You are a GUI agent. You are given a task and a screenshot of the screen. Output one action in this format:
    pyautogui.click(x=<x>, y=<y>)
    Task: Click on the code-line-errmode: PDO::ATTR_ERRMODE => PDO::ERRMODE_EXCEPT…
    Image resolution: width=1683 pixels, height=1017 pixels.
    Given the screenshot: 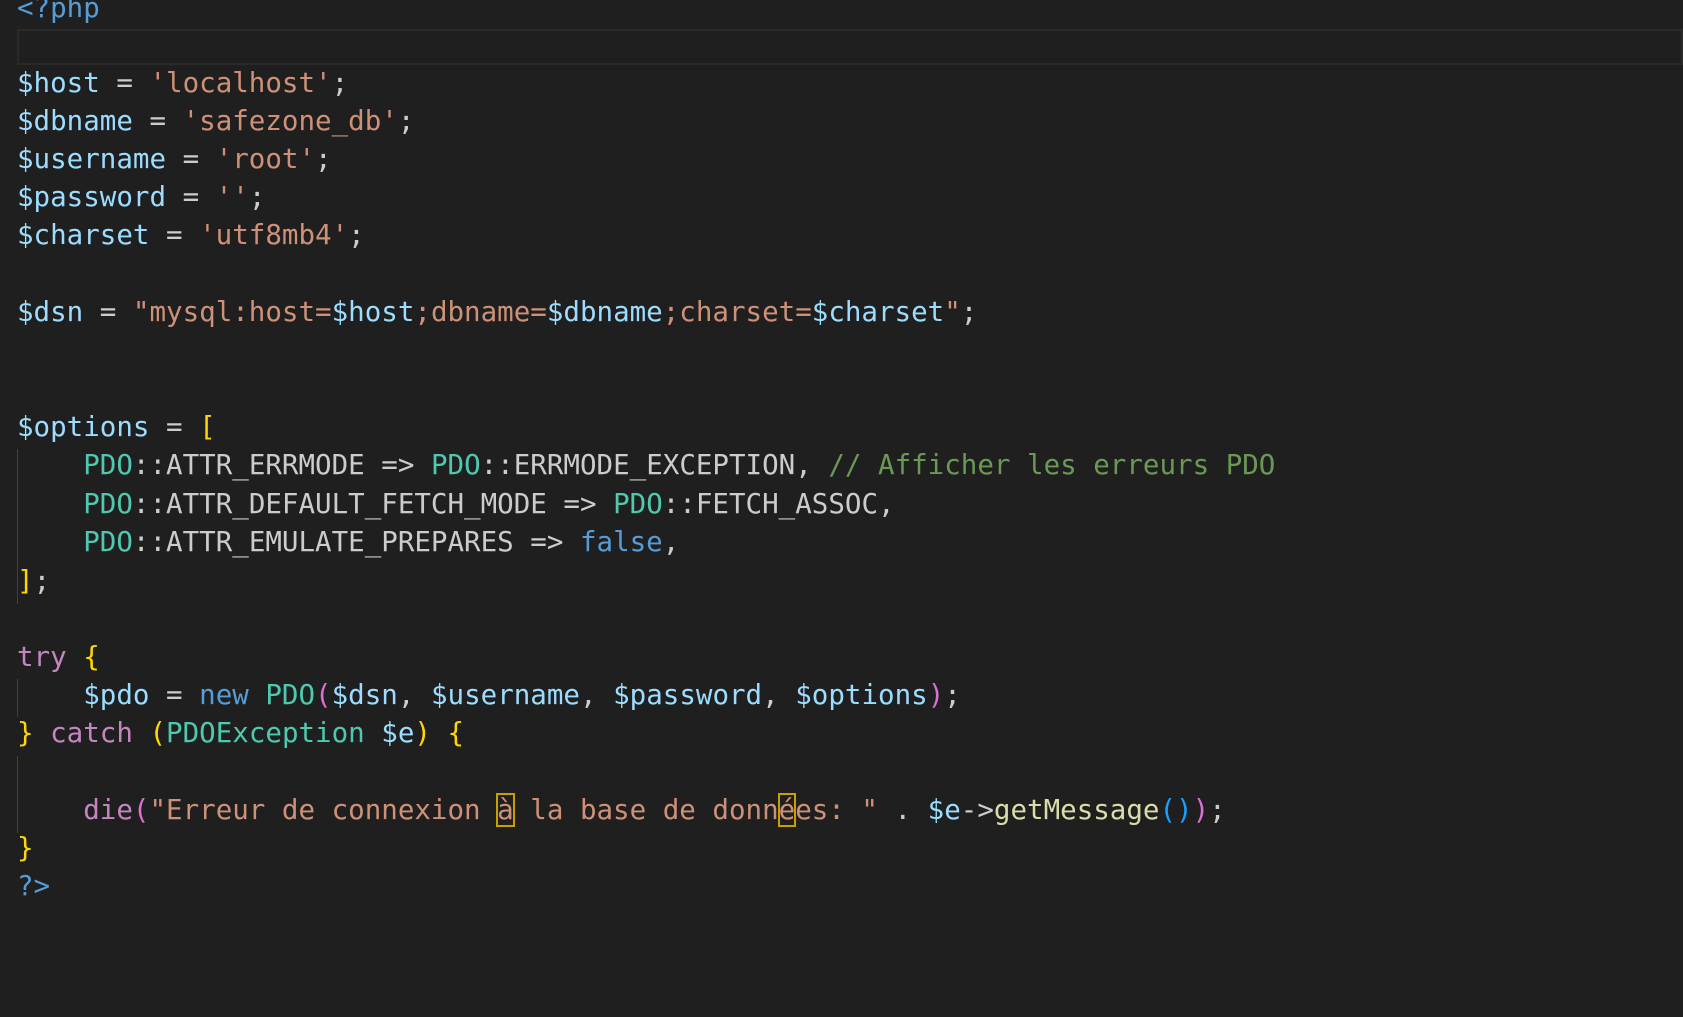 What is the action you would take?
    pyautogui.click(x=679, y=465)
    